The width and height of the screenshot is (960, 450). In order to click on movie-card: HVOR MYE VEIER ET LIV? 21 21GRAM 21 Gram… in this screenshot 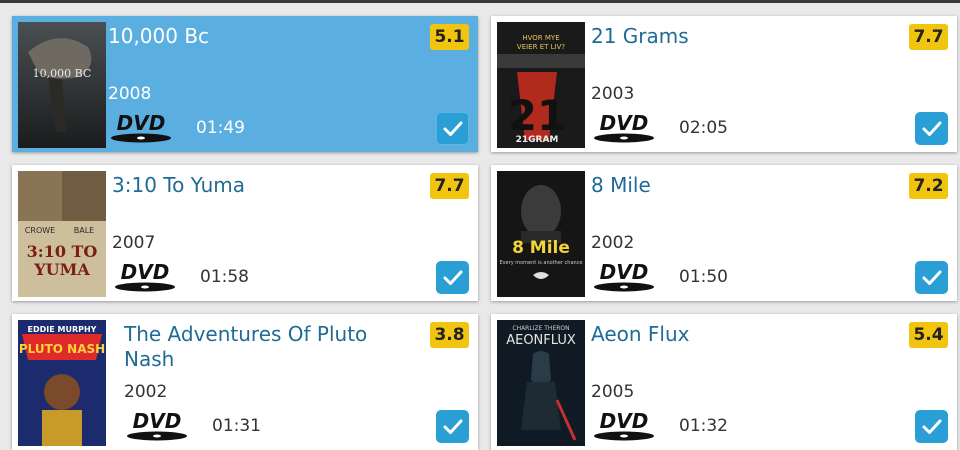, I will do `click(724, 84)`.